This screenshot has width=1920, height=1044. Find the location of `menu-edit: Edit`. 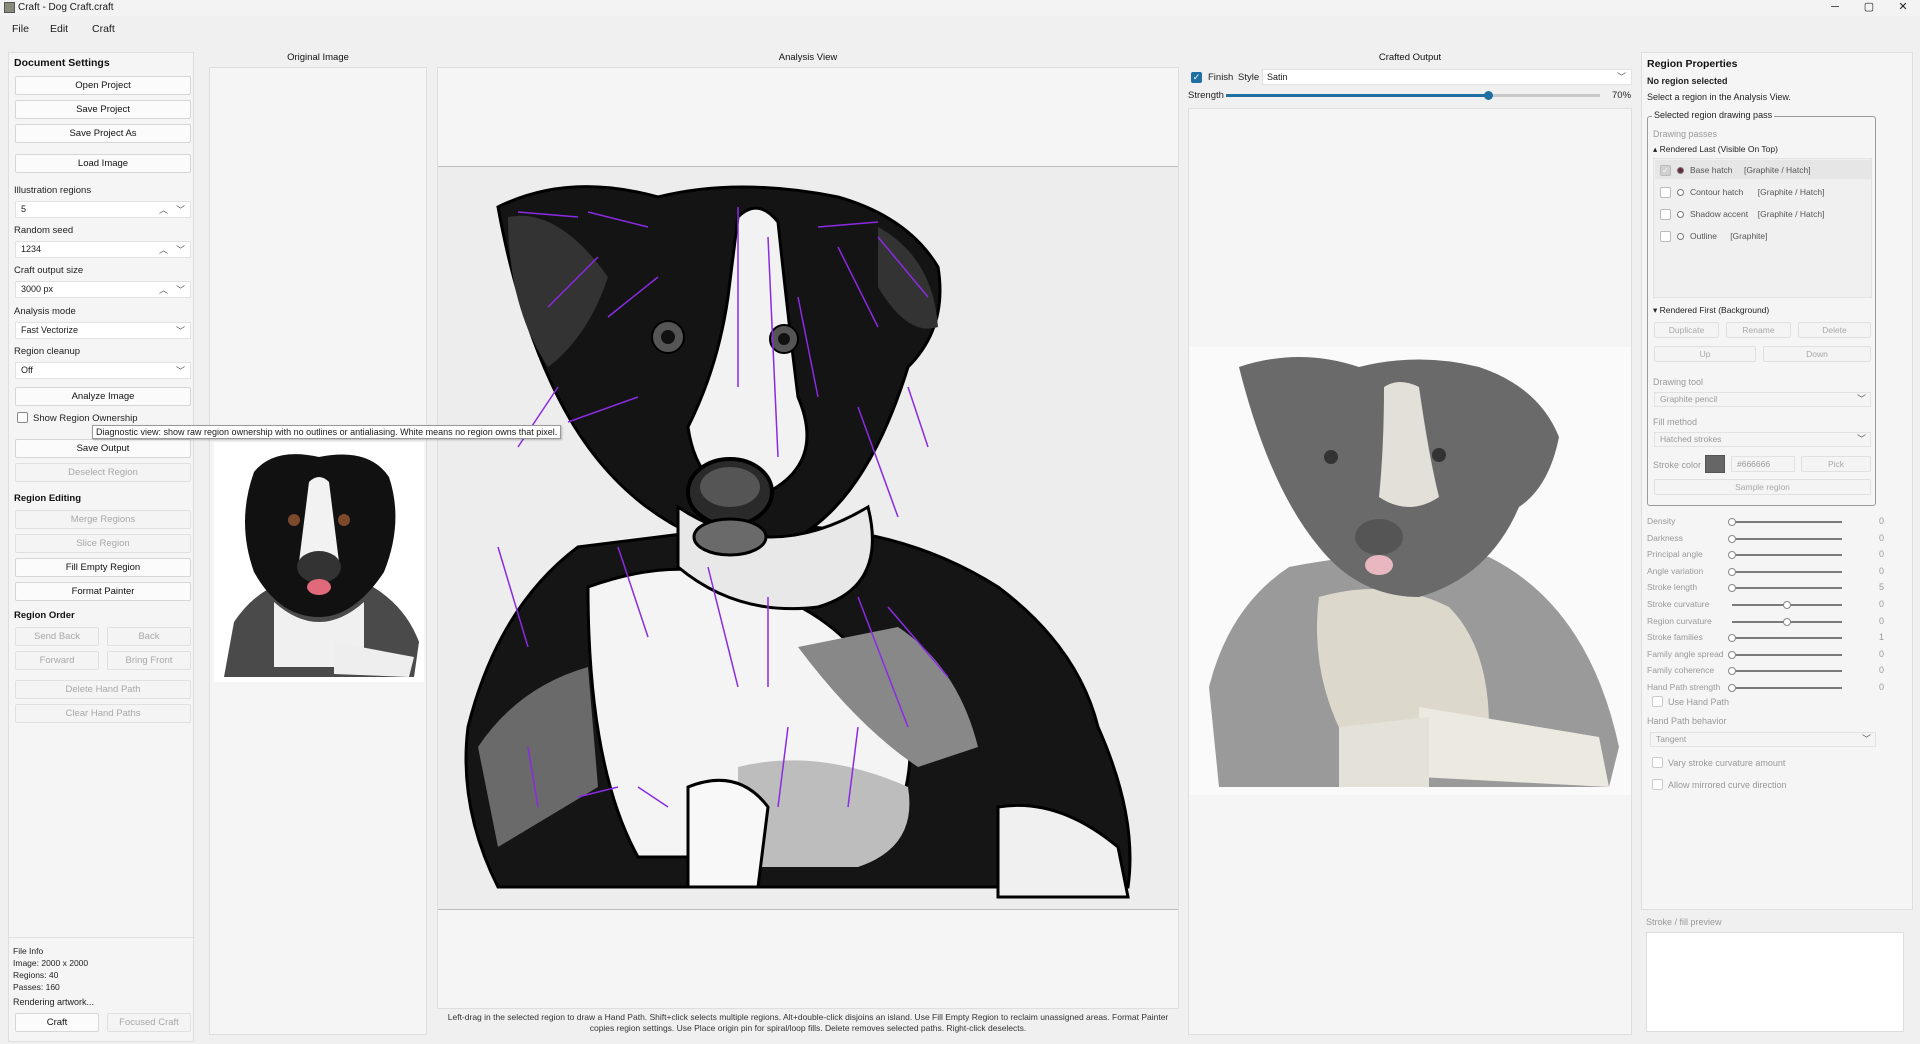

menu-edit: Edit is located at coordinates (59, 29).